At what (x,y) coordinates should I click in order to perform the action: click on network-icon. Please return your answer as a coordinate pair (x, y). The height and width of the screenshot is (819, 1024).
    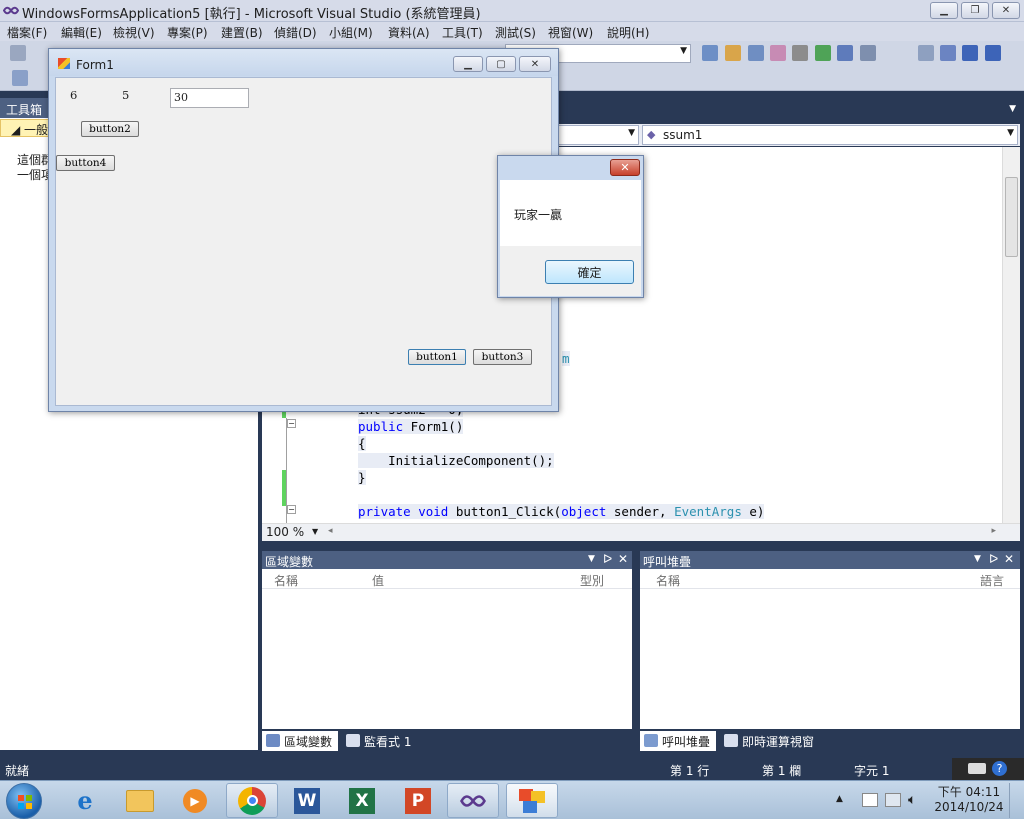
    Looking at the image, I should click on (893, 800).